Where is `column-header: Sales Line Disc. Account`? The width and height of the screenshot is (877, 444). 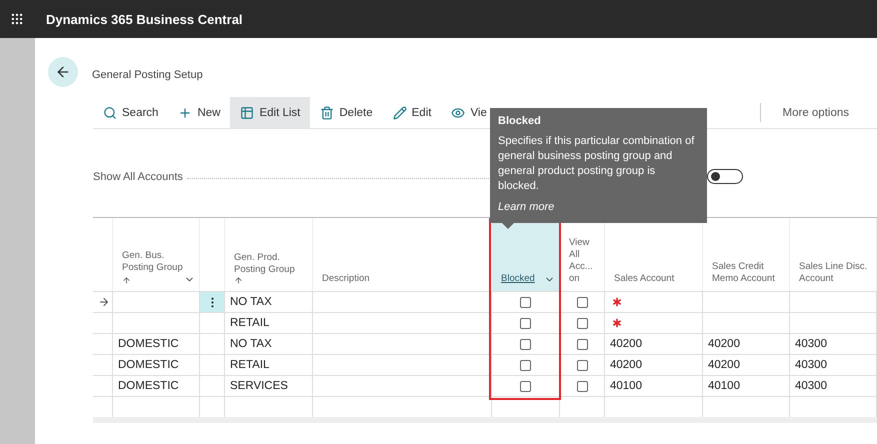 column-header: Sales Line Disc. Account is located at coordinates (833, 254).